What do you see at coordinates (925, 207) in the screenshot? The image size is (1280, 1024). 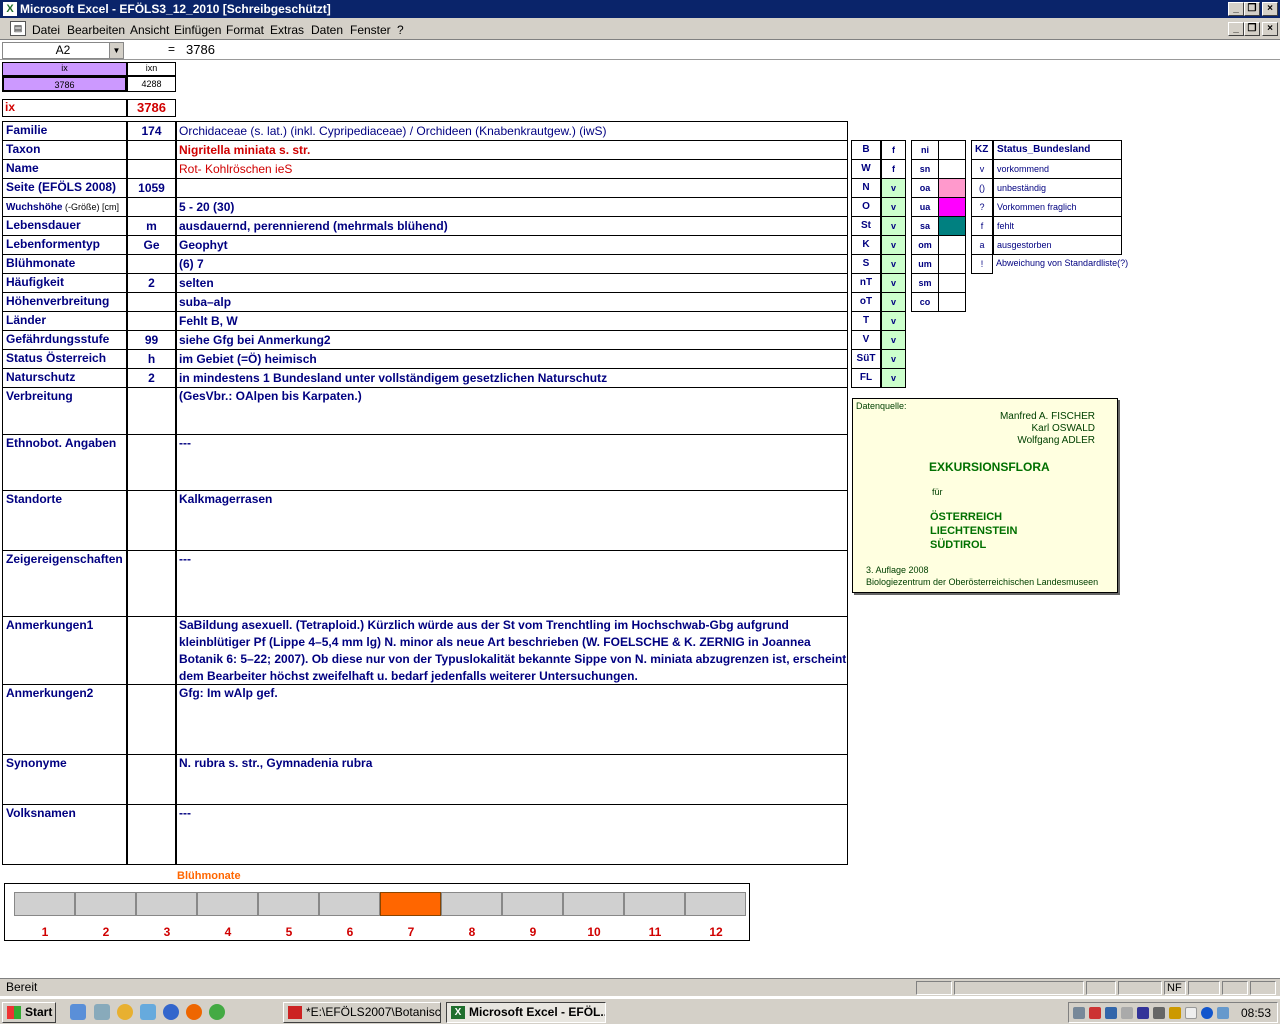 I see `region-code: ua` at bounding box center [925, 207].